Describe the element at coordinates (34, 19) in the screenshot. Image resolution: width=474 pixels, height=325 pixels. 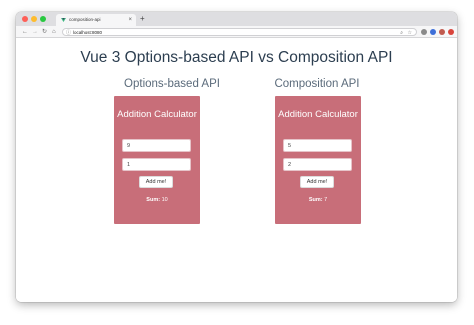
I see `minimize-window-button` at that location.